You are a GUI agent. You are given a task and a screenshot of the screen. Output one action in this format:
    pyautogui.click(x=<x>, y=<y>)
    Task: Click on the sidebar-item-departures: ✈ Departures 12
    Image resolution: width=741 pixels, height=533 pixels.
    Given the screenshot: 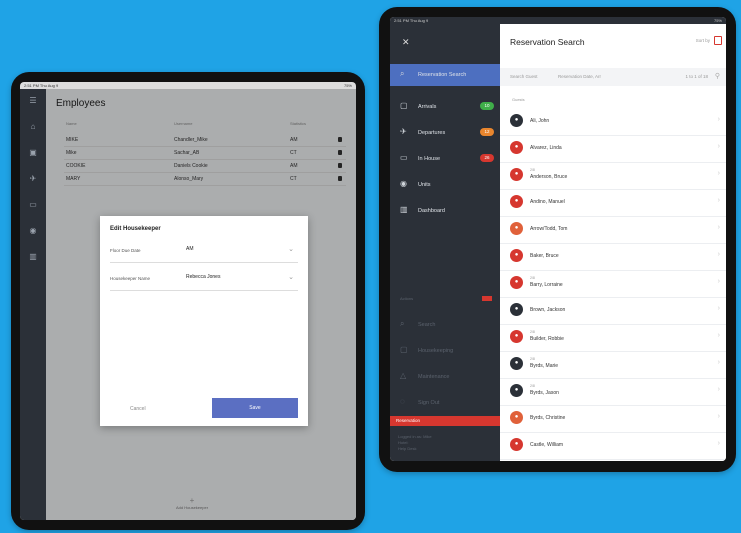 What is the action you would take?
    pyautogui.click(x=445, y=133)
    